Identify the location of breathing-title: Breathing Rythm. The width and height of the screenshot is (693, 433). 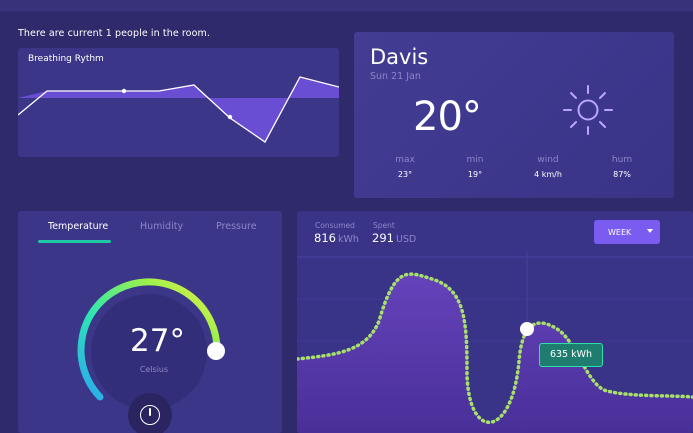
(66, 59).